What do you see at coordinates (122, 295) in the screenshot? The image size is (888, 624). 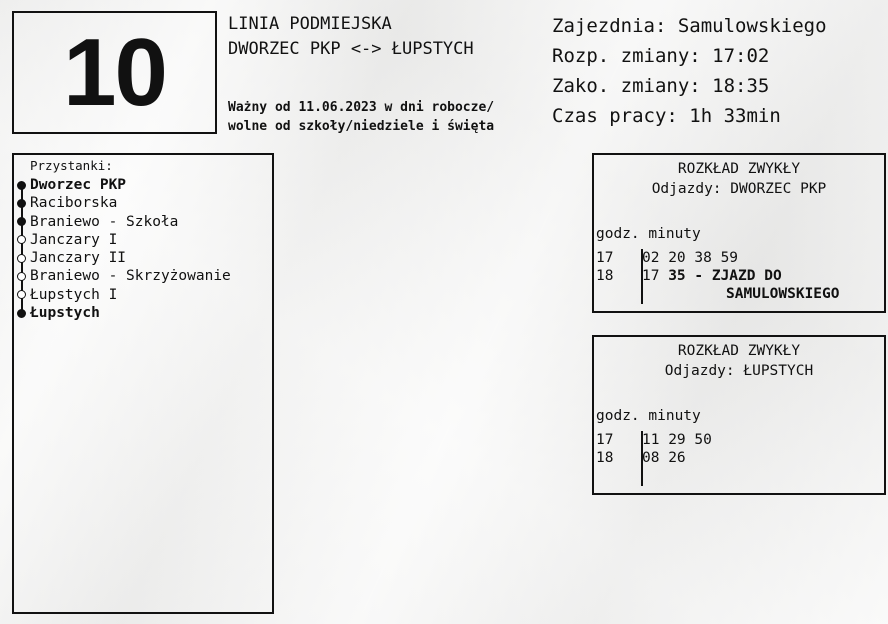 I see `stop-item: Łupstych I` at bounding box center [122, 295].